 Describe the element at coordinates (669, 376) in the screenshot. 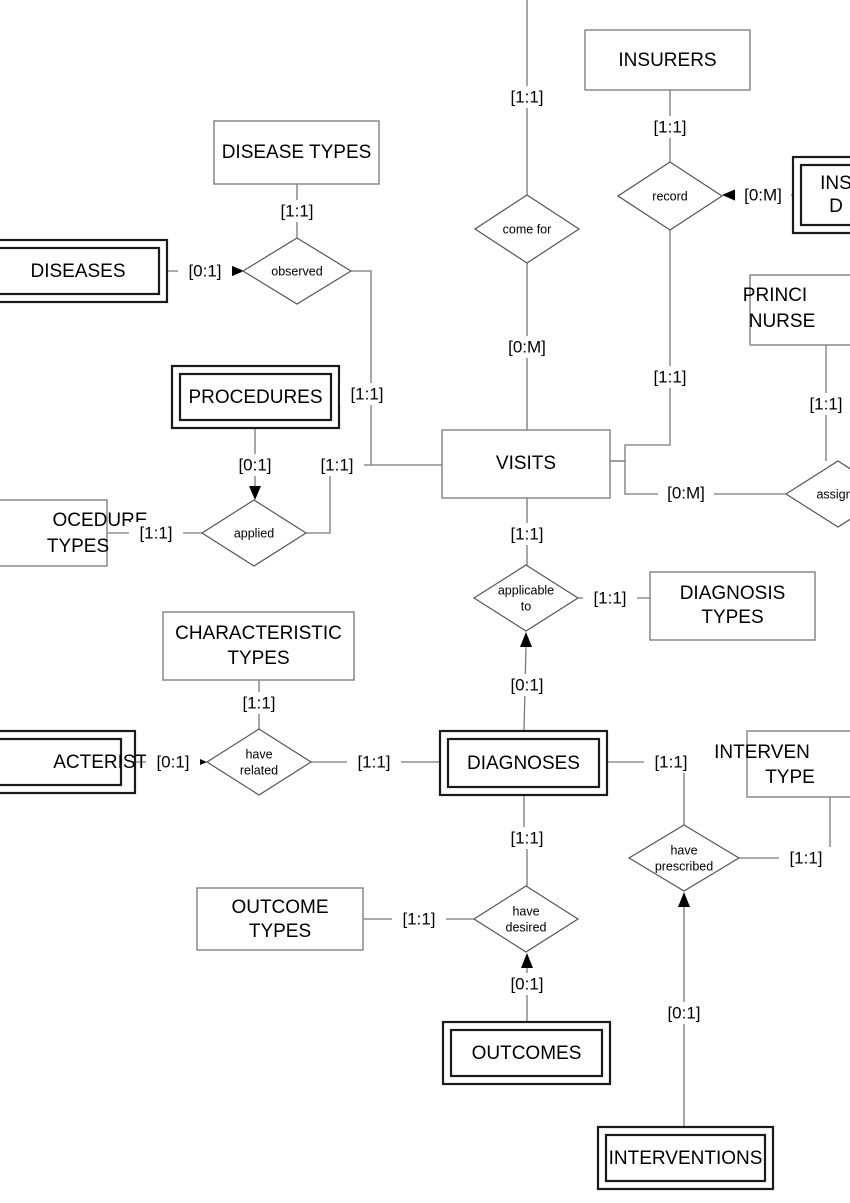

I see `cardinality-record-visits: [1:1]` at that location.